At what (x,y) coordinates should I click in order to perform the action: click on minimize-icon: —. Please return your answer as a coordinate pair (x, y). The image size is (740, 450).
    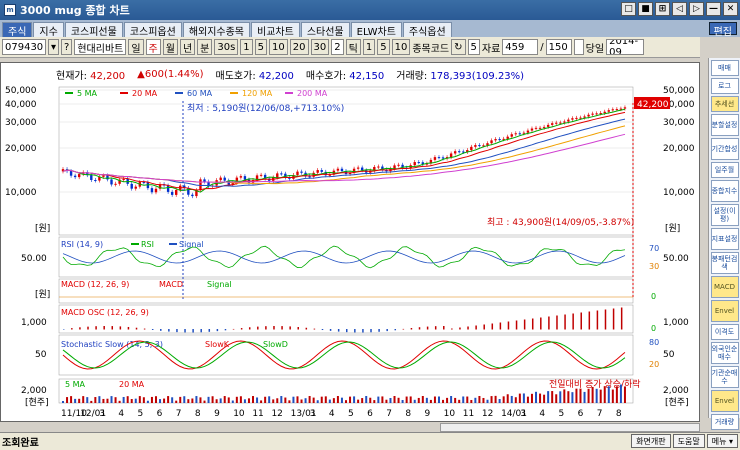
    Looking at the image, I should click on (713, 9).